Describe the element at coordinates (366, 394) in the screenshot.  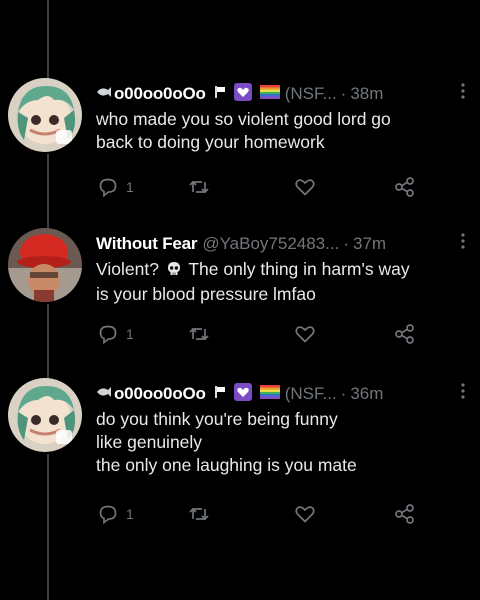
I see `timestamp: 36m` at that location.